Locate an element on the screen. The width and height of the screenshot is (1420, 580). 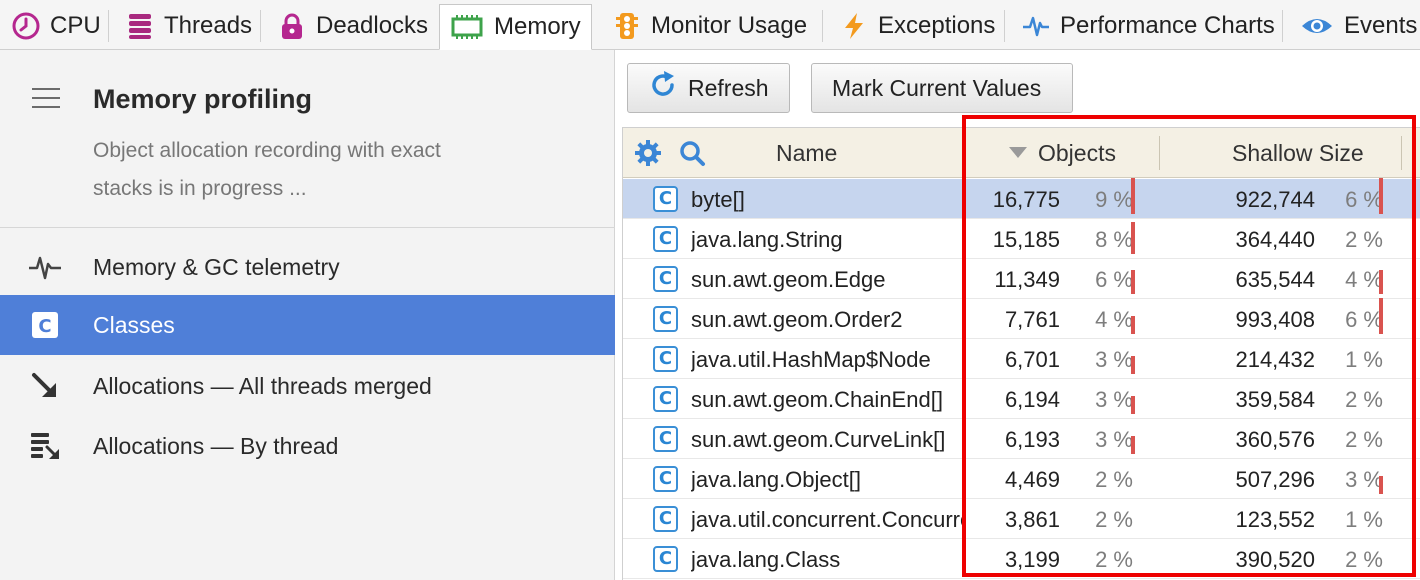
nav-item-allocations-all-threads: Allocations — All threads merged is located at coordinates (307, 386).